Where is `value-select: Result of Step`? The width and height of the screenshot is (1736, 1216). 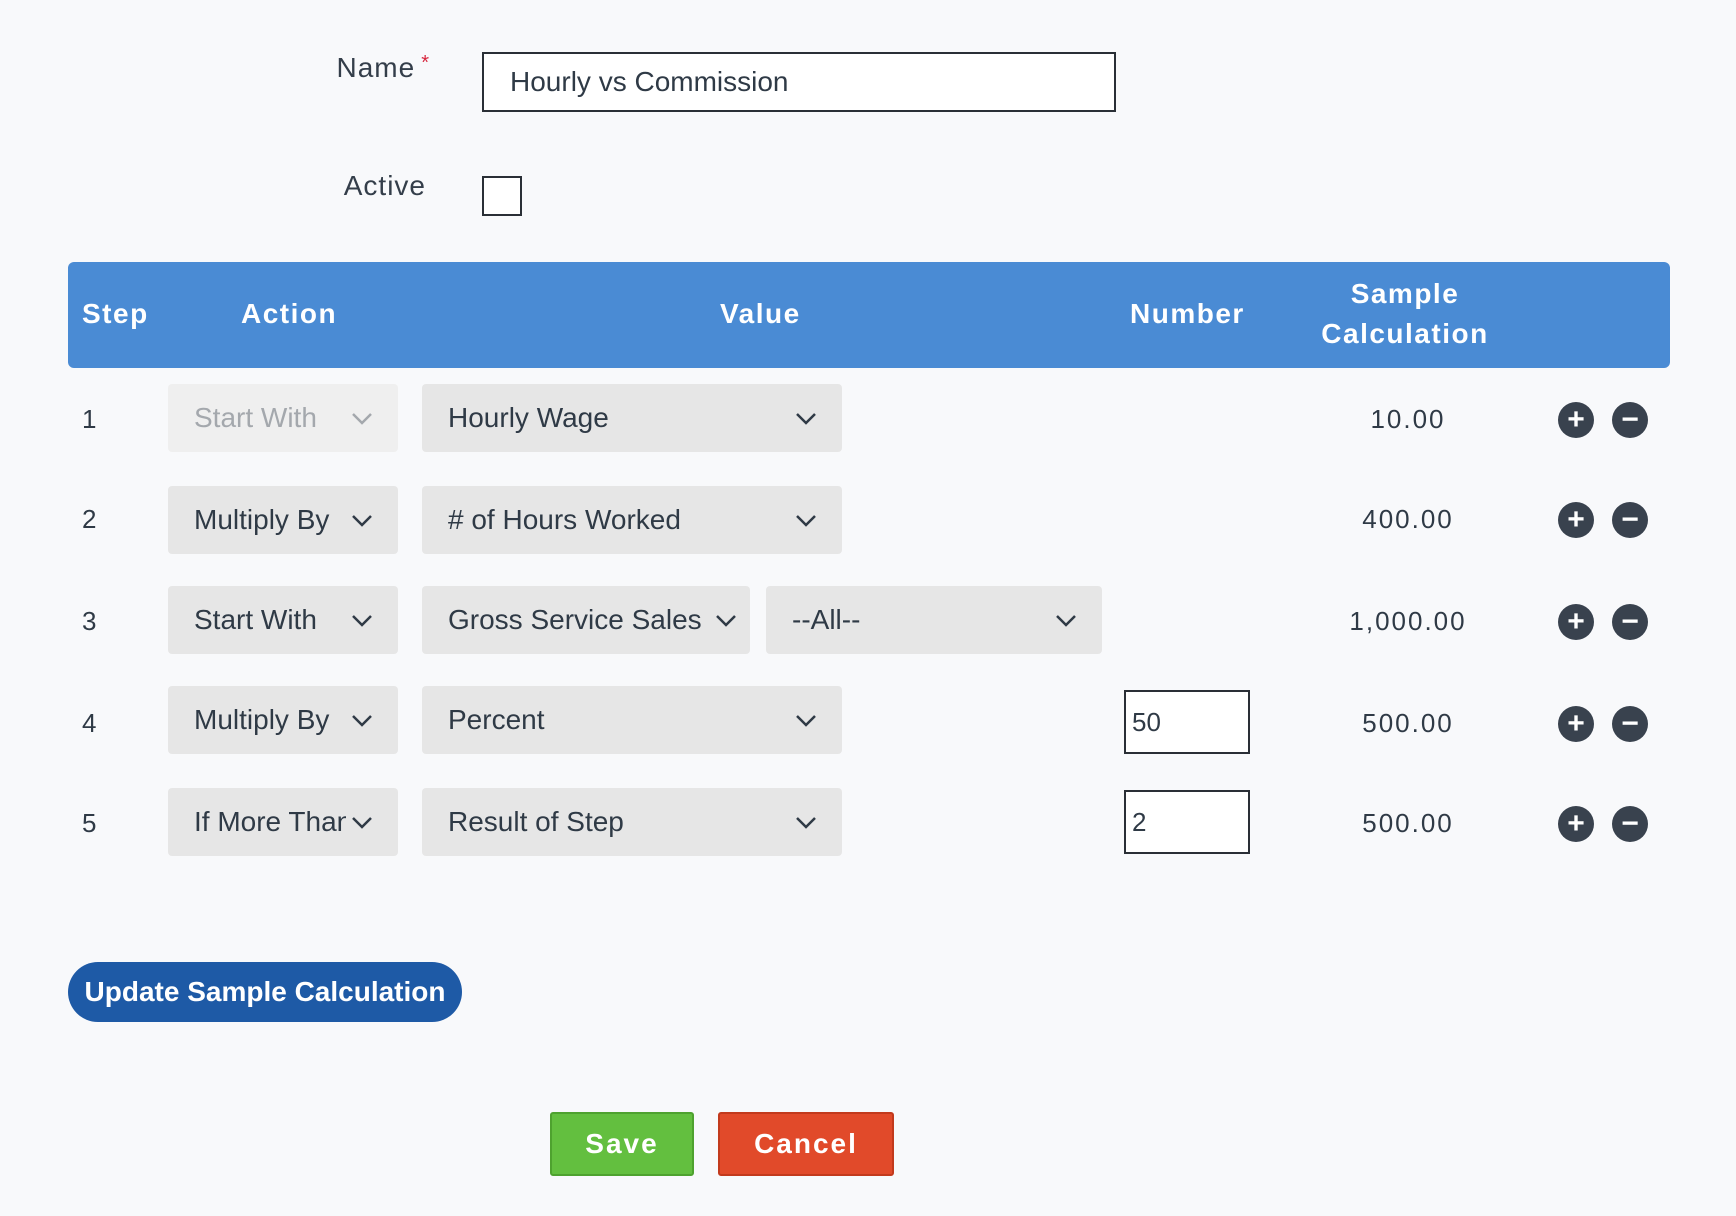 value-select: Result of Step is located at coordinates (632, 822).